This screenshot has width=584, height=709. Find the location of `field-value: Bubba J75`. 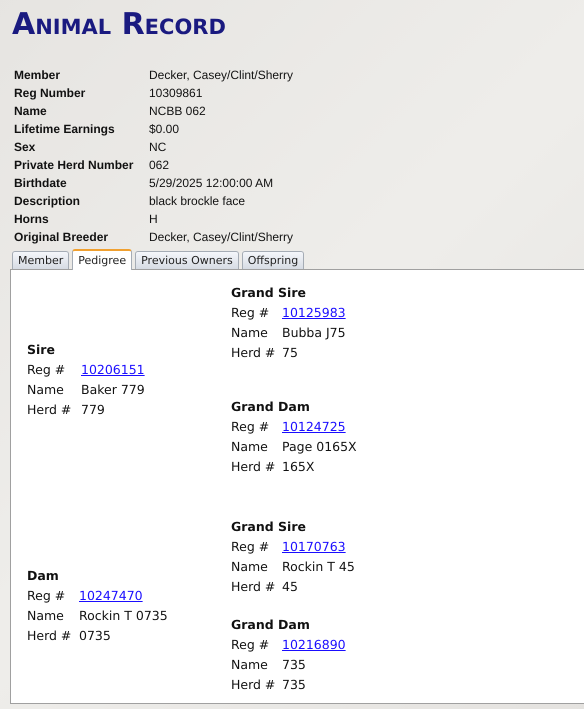

field-value: Bubba J75 is located at coordinates (314, 333).